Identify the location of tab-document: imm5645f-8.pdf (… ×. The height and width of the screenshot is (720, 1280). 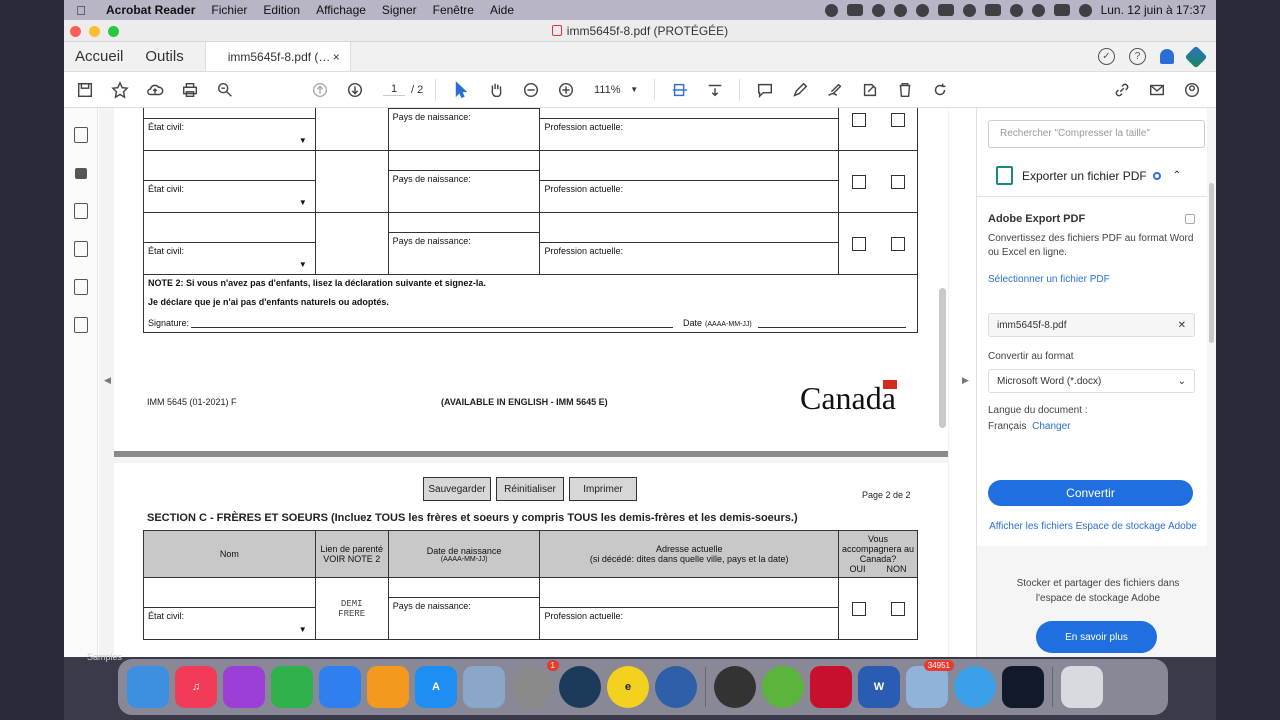
(277, 56).